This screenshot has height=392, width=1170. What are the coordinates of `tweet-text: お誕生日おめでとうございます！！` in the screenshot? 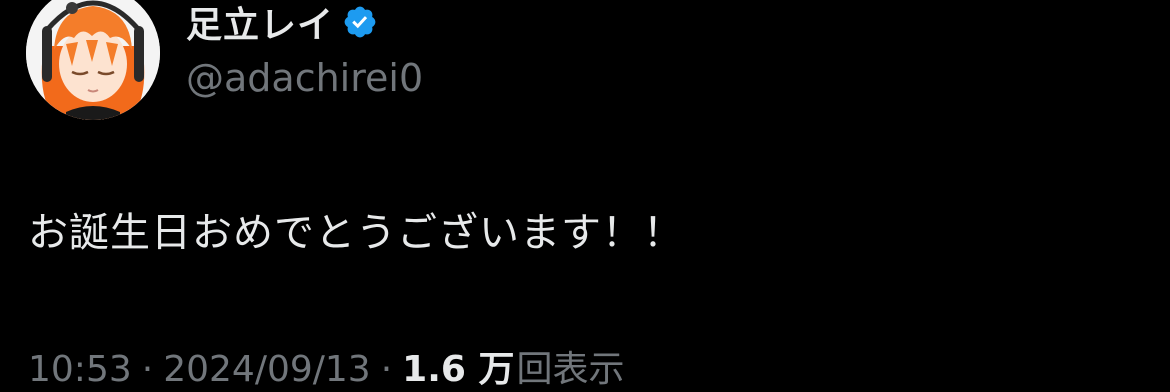 It's located at (356, 233).